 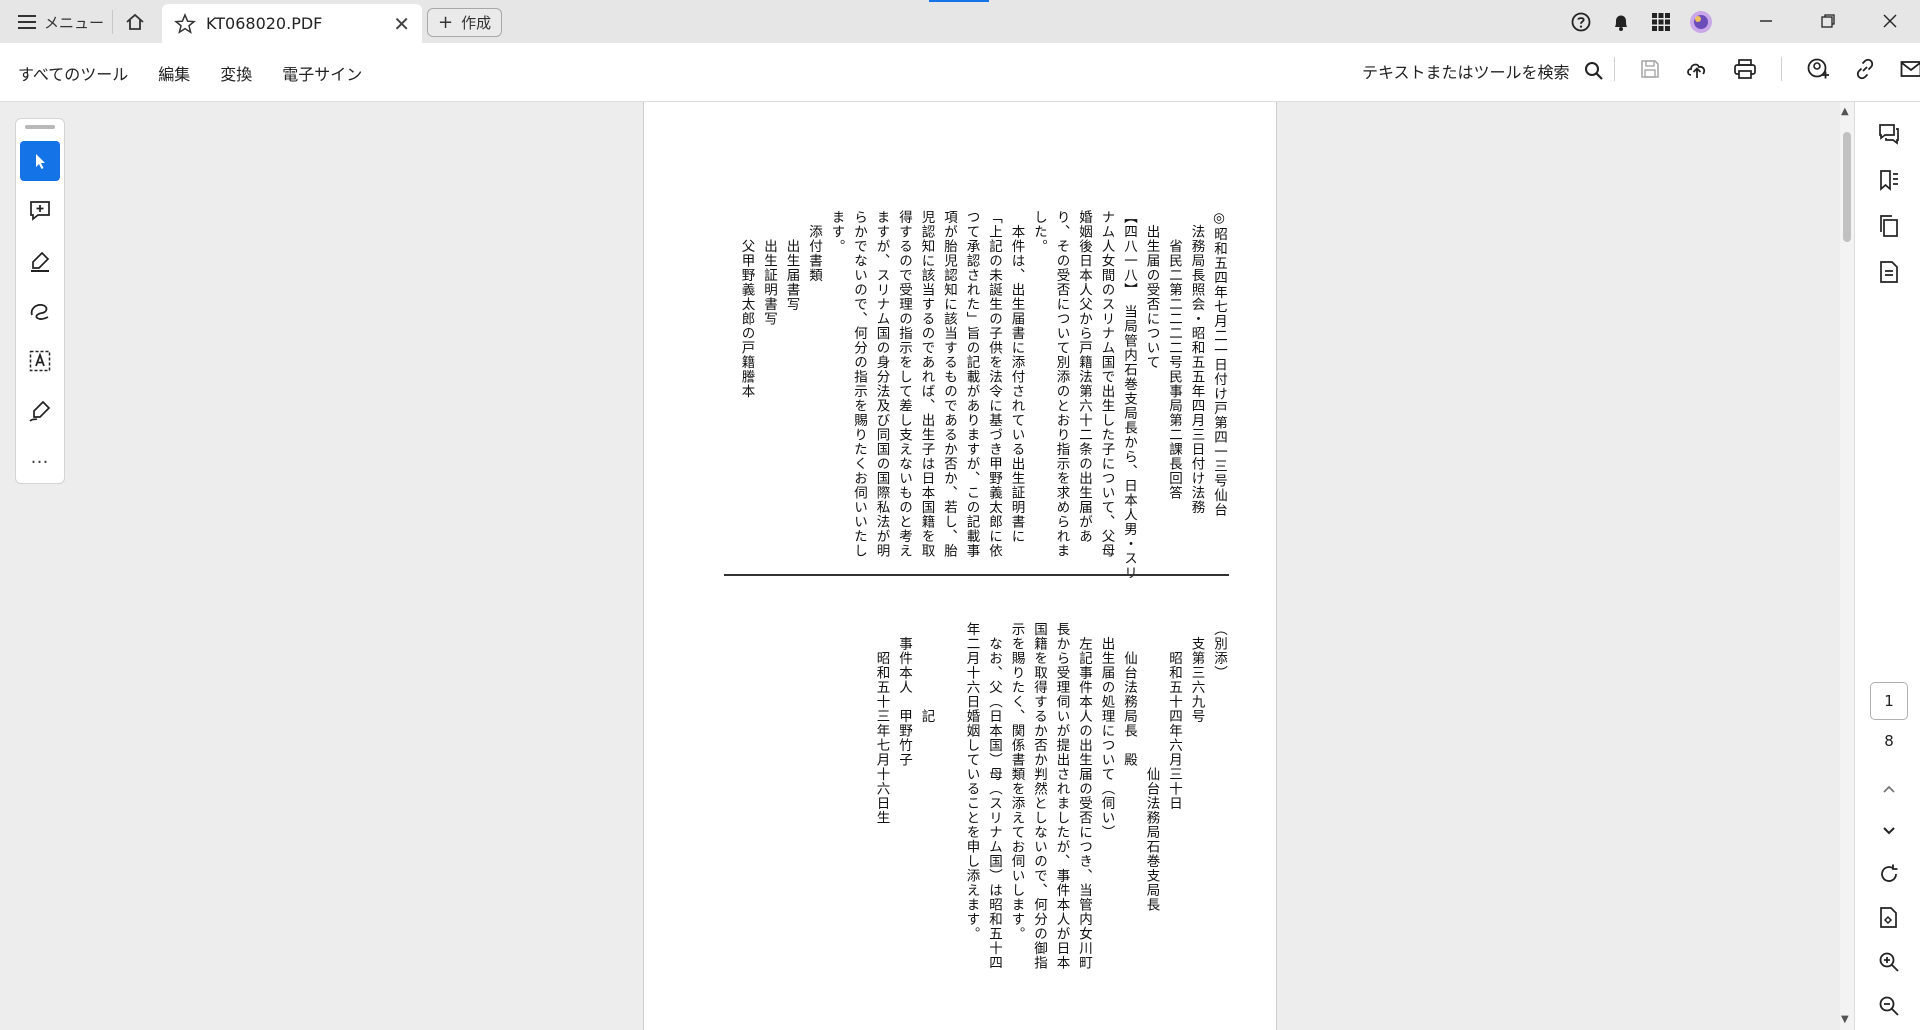 I want to click on title-accent-line, so click(x=959, y=1).